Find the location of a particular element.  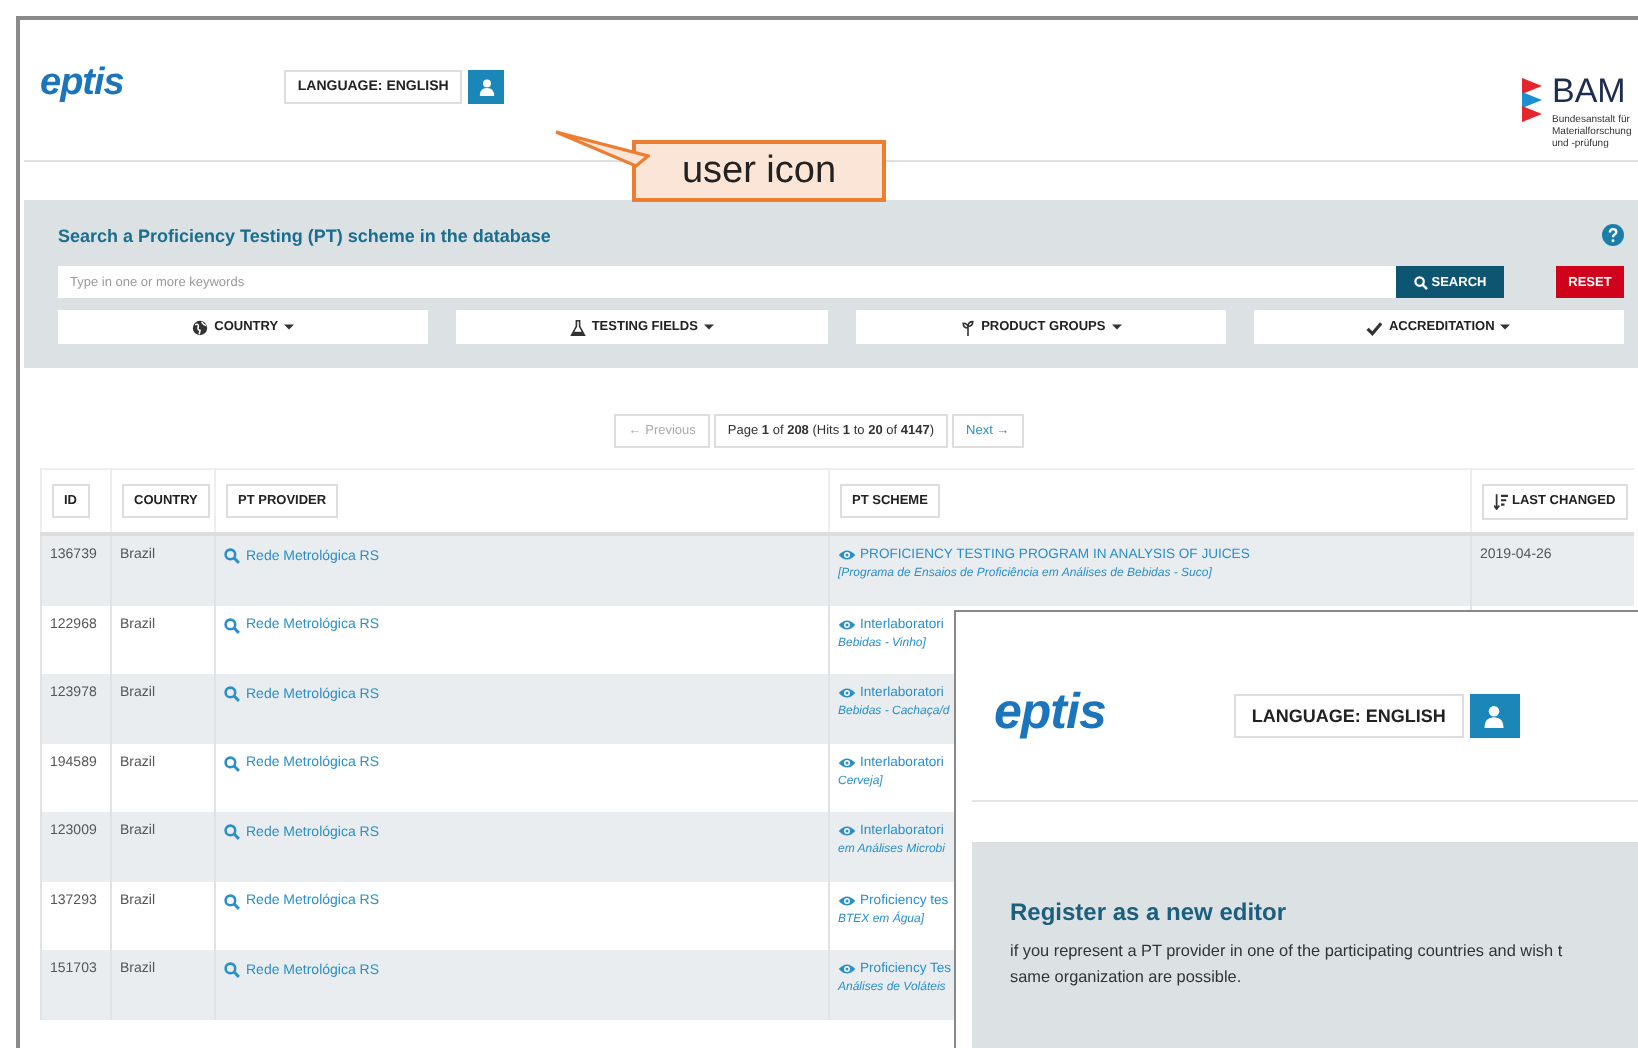

globe-icon is located at coordinates (200, 327).